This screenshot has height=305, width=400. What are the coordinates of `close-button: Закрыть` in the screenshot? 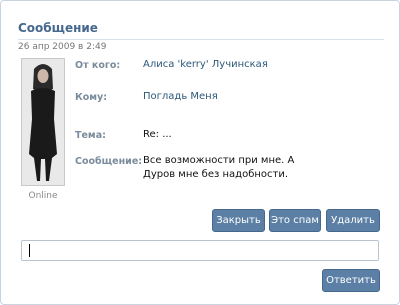 It's located at (238, 220).